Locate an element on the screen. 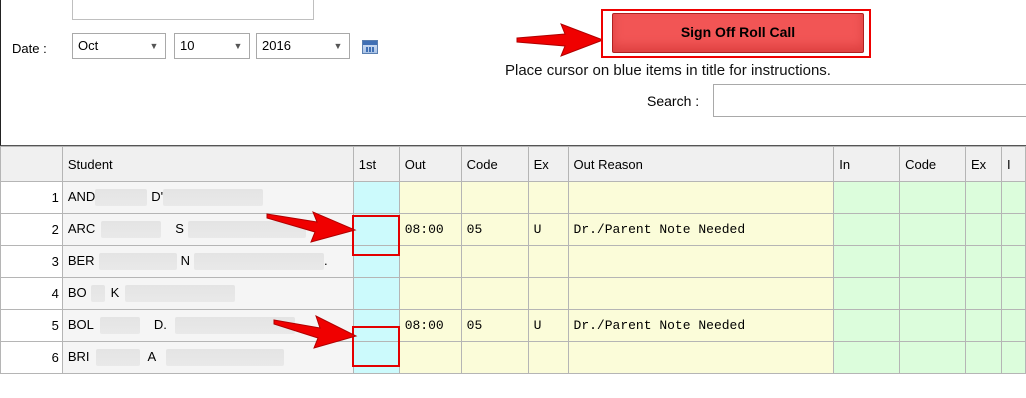 The height and width of the screenshot is (398, 1026). student-name-part: ARC is located at coordinates (81, 228).